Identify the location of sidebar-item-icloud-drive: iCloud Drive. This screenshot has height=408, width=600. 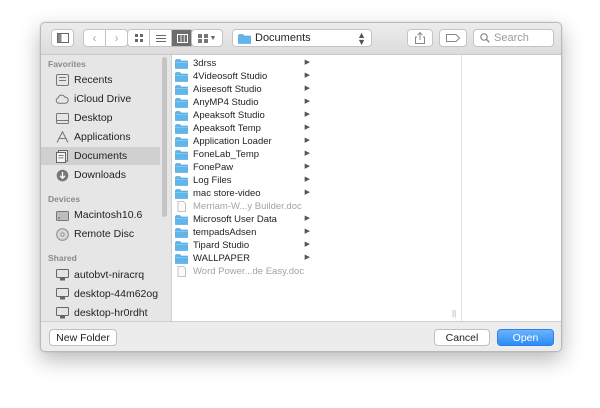
(100, 99).